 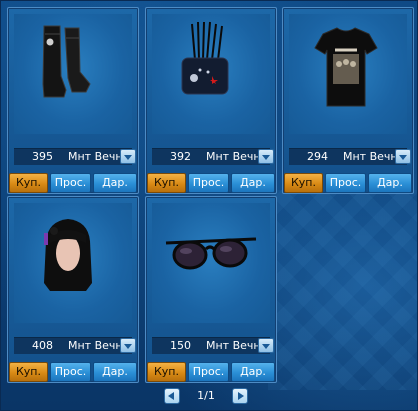 I want to click on hairstyle-icon, so click(x=68, y=255).